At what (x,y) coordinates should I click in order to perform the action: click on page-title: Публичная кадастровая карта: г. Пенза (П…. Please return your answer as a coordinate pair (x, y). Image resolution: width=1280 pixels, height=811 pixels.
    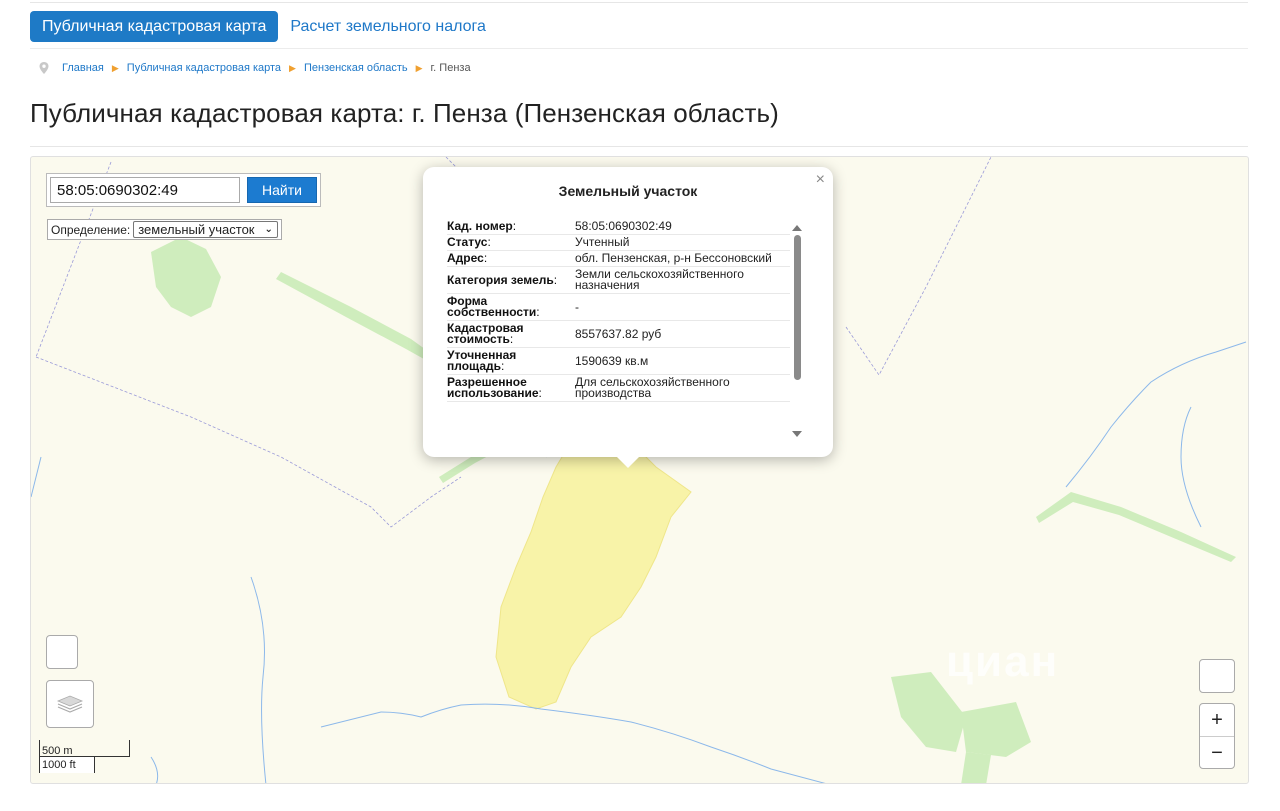
    Looking at the image, I should click on (404, 113).